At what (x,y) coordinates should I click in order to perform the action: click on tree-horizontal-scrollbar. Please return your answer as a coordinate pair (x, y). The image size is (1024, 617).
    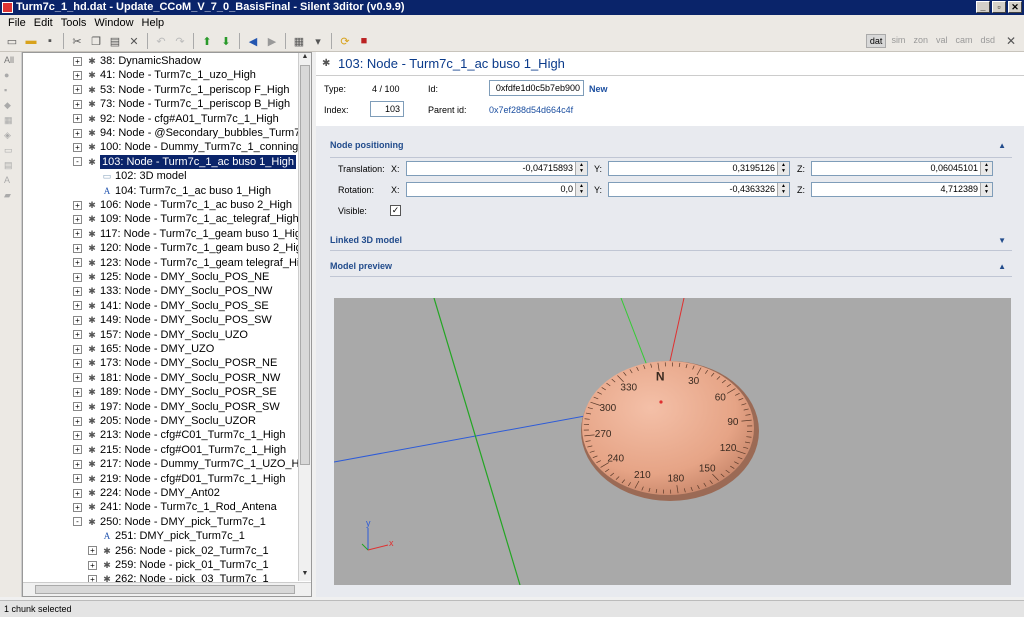
    Looking at the image, I should click on (167, 589).